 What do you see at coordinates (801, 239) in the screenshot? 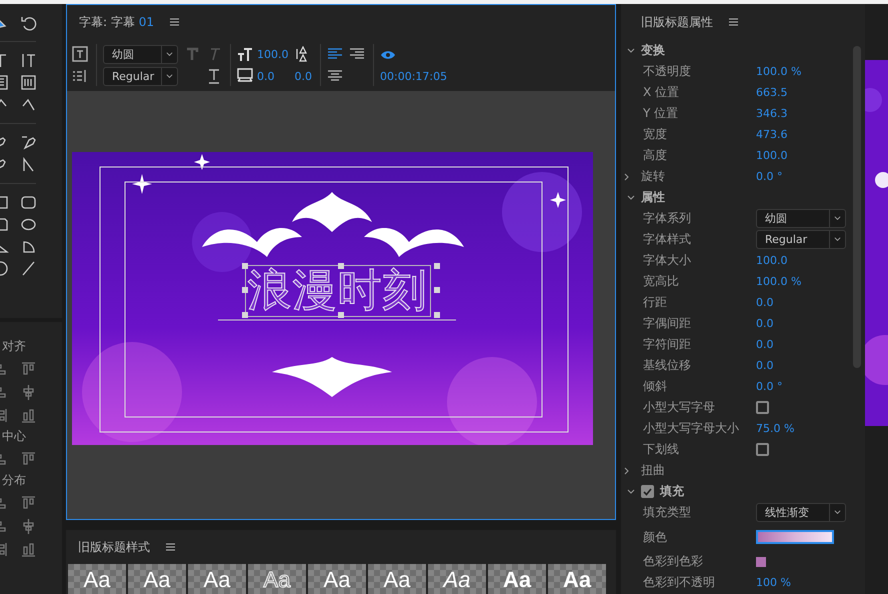
I see `property-dropdown: Regular` at bounding box center [801, 239].